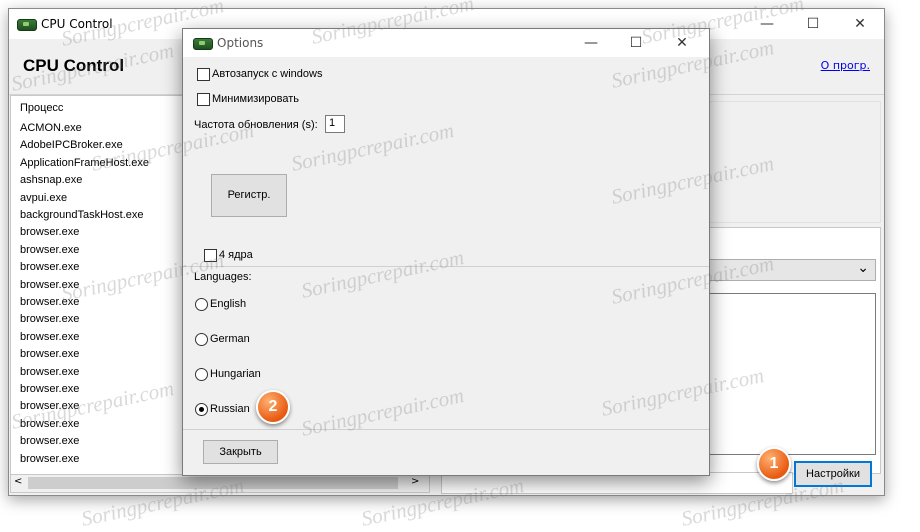 This screenshot has width=920, height=532. Describe the element at coordinates (767, 24) in the screenshot. I see `minimize-button: —` at that location.